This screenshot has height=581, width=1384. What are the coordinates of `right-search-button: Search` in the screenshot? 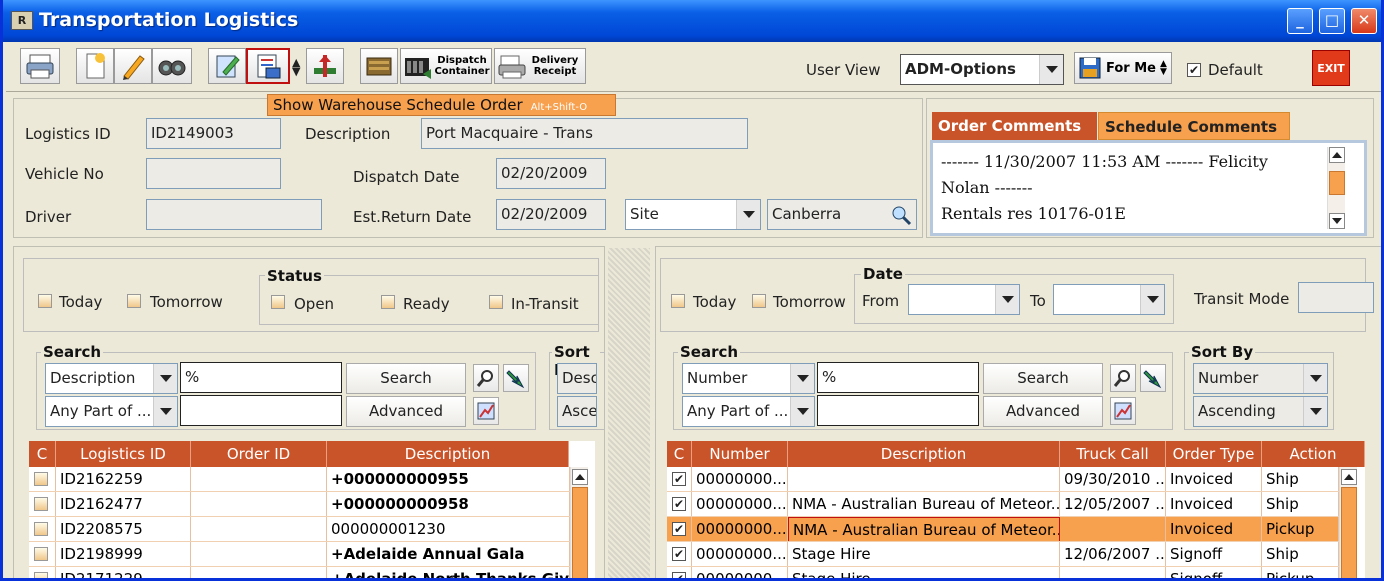 It's located at (1043, 378).